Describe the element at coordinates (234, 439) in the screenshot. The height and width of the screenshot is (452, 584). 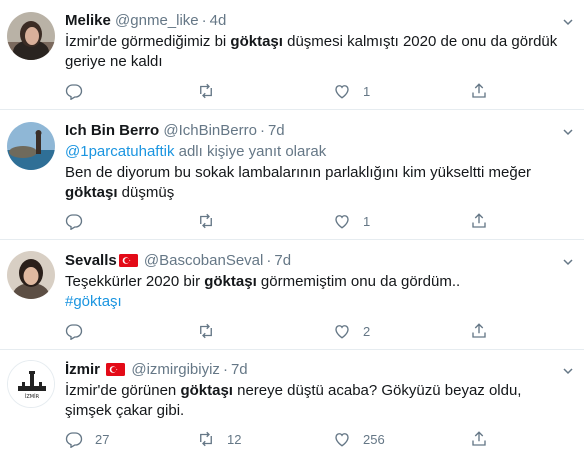
I see `retweet-count: 12` at that location.